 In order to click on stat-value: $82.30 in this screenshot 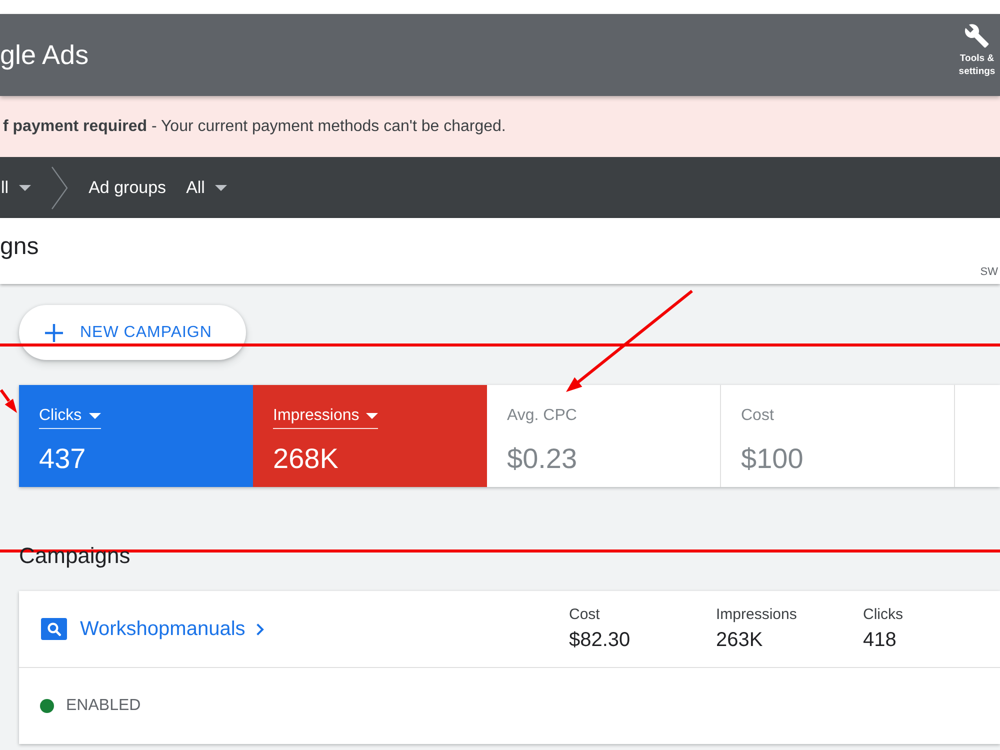, I will do `click(600, 640)`.